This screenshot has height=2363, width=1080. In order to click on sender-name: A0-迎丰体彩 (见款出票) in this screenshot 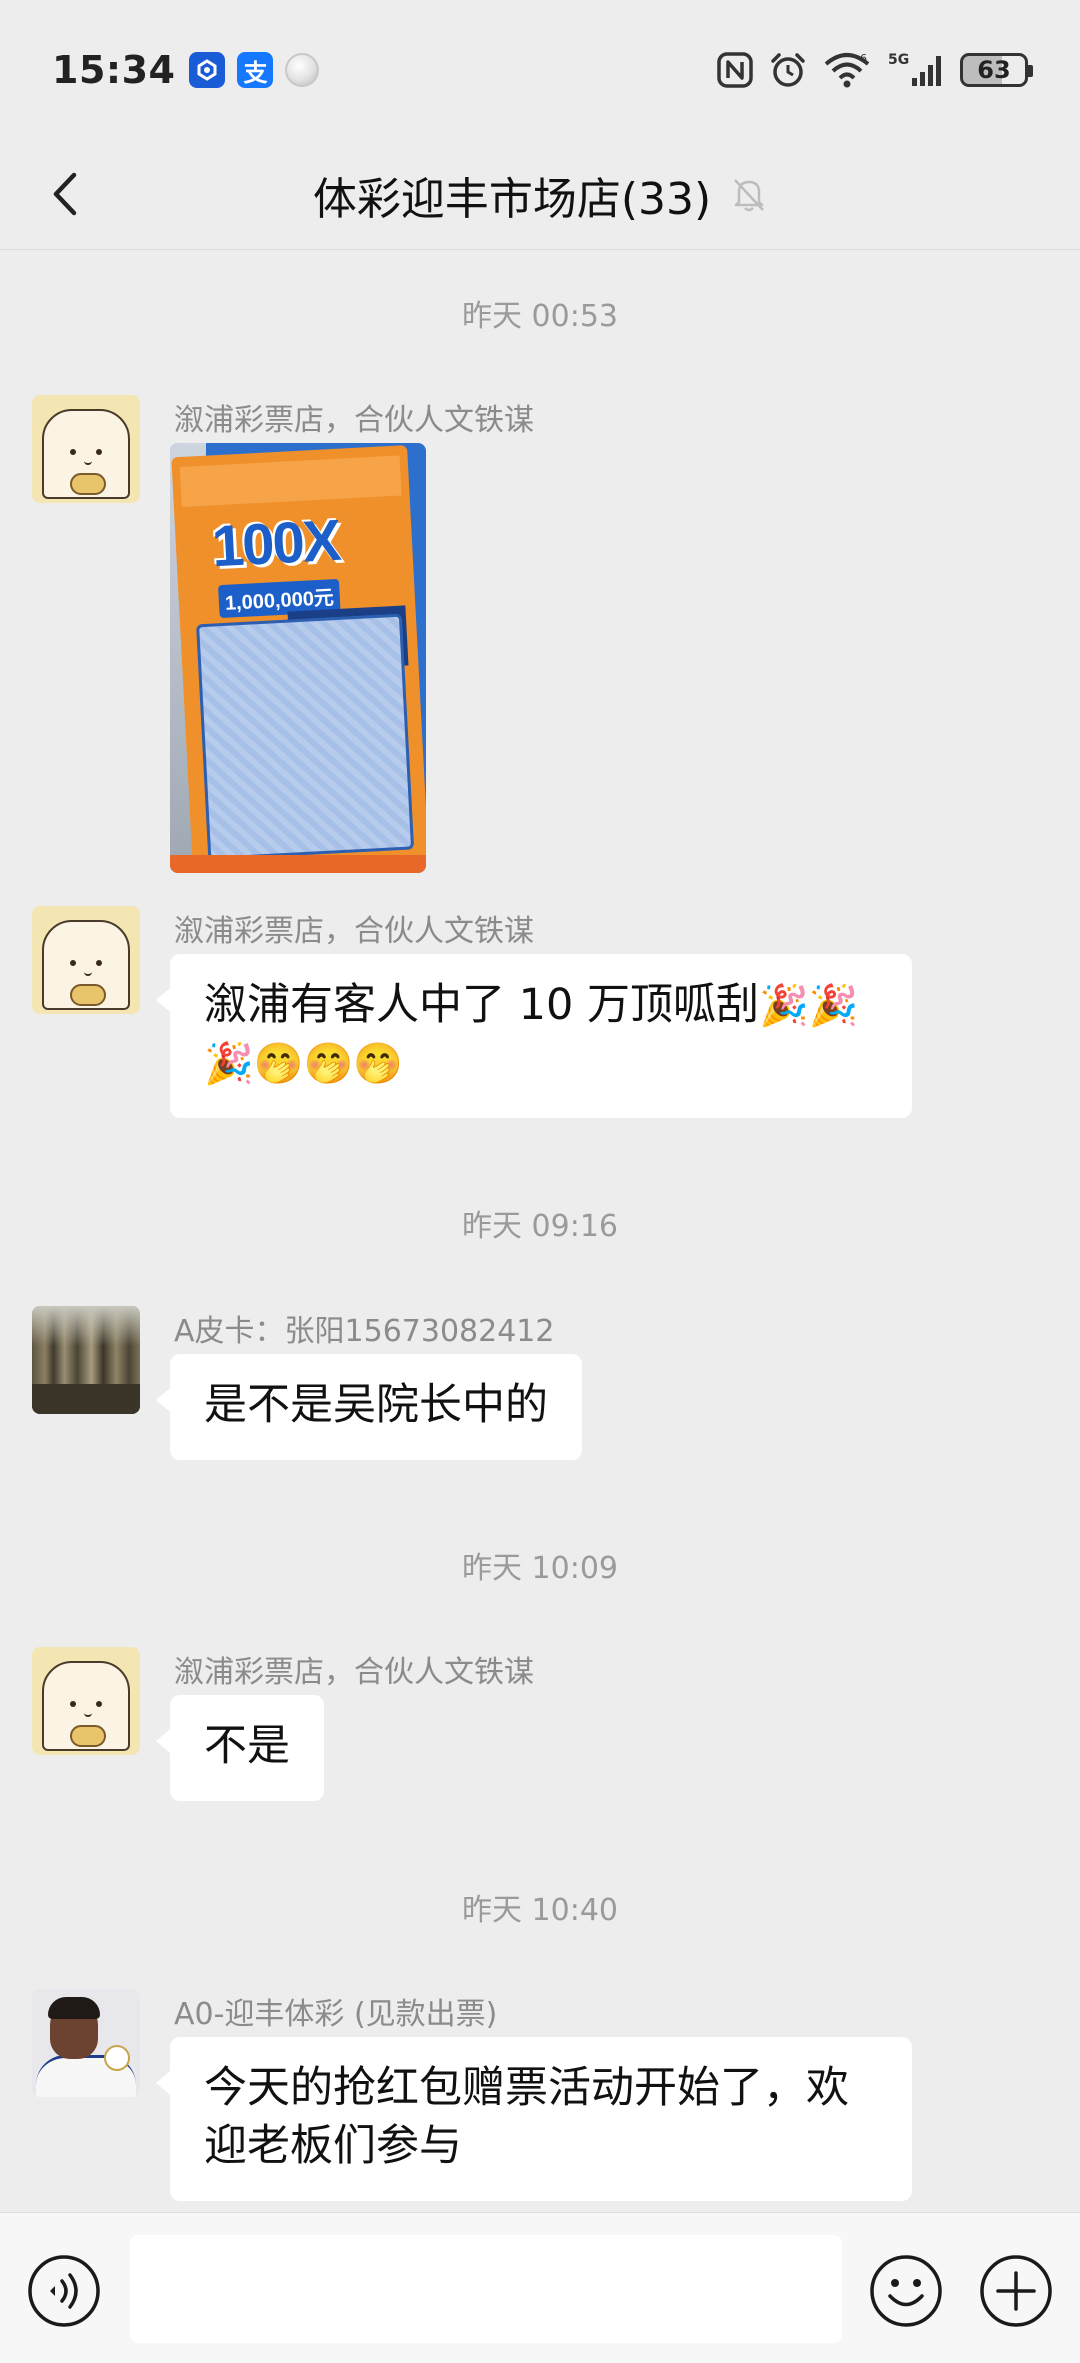, I will do `click(336, 2014)`.